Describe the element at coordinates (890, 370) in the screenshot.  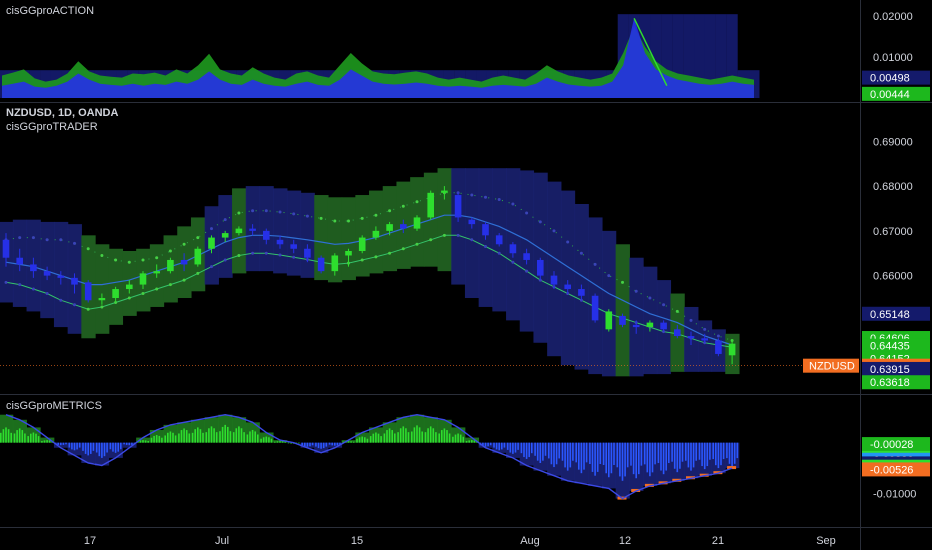
I see `trader-price-tag: 0.63915` at that location.